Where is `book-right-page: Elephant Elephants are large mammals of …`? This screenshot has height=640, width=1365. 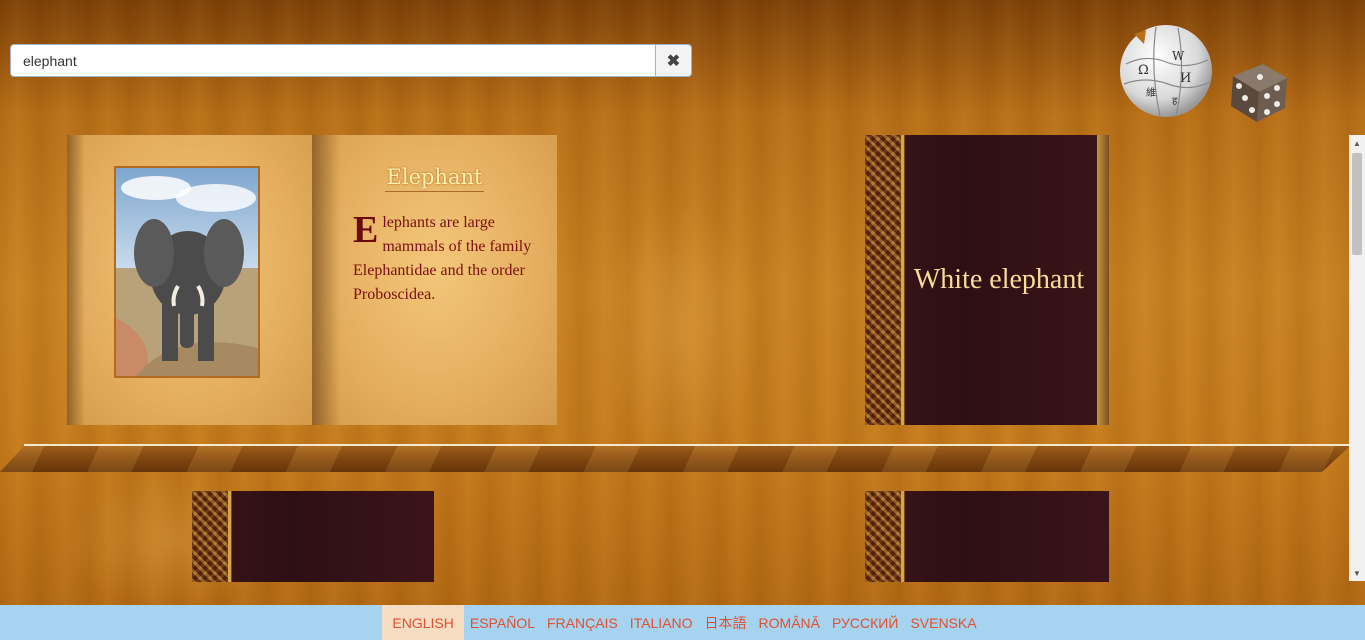 book-right-page: Elephant Elephants are large mammals of … is located at coordinates (434, 280).